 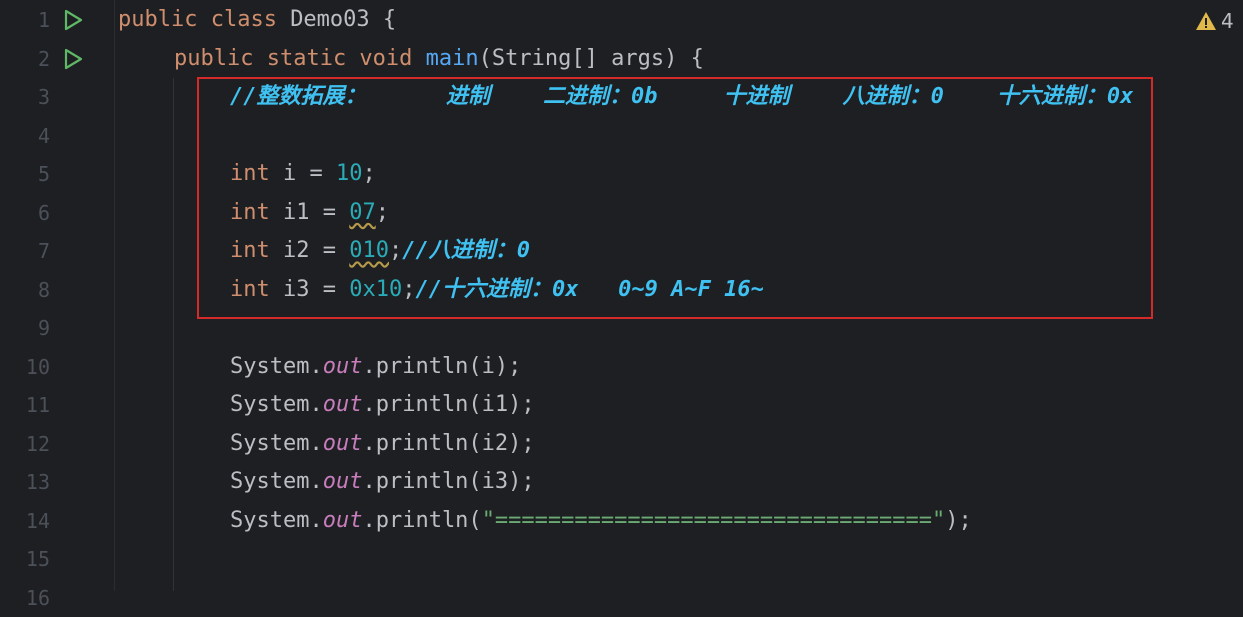 I want to click on line-number: 7, so click(x=25, y=251).